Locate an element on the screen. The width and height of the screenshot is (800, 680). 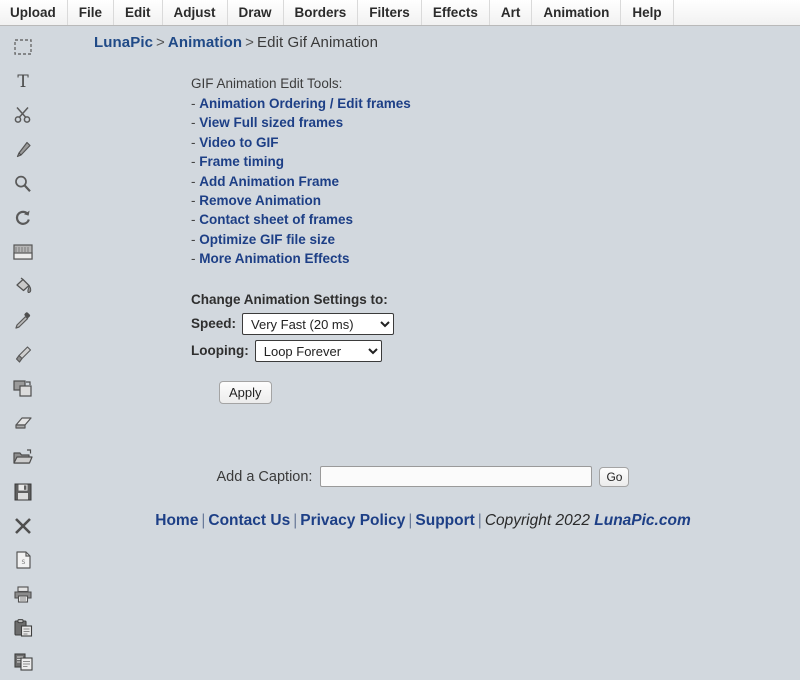
footer-link-privacy-policy: Privacy Policy is located at coordinates (352, 520).